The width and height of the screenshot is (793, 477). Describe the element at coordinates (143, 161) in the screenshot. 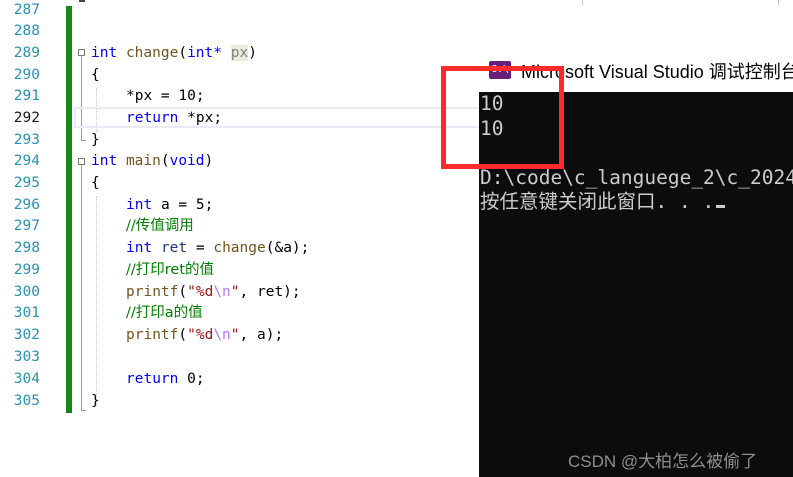

I see `function-name: main` at that location.